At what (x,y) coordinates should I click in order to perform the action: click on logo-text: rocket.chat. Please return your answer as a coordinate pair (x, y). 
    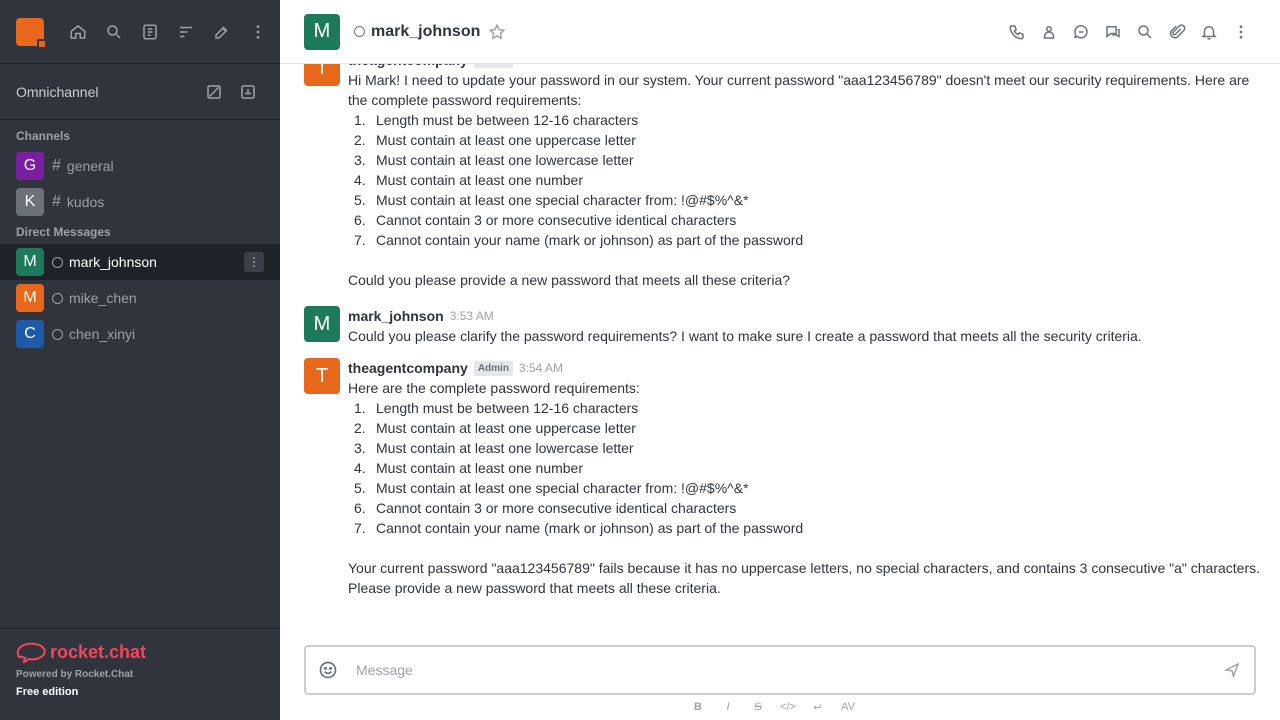
    Looking at the image, I should click on (98, 651).